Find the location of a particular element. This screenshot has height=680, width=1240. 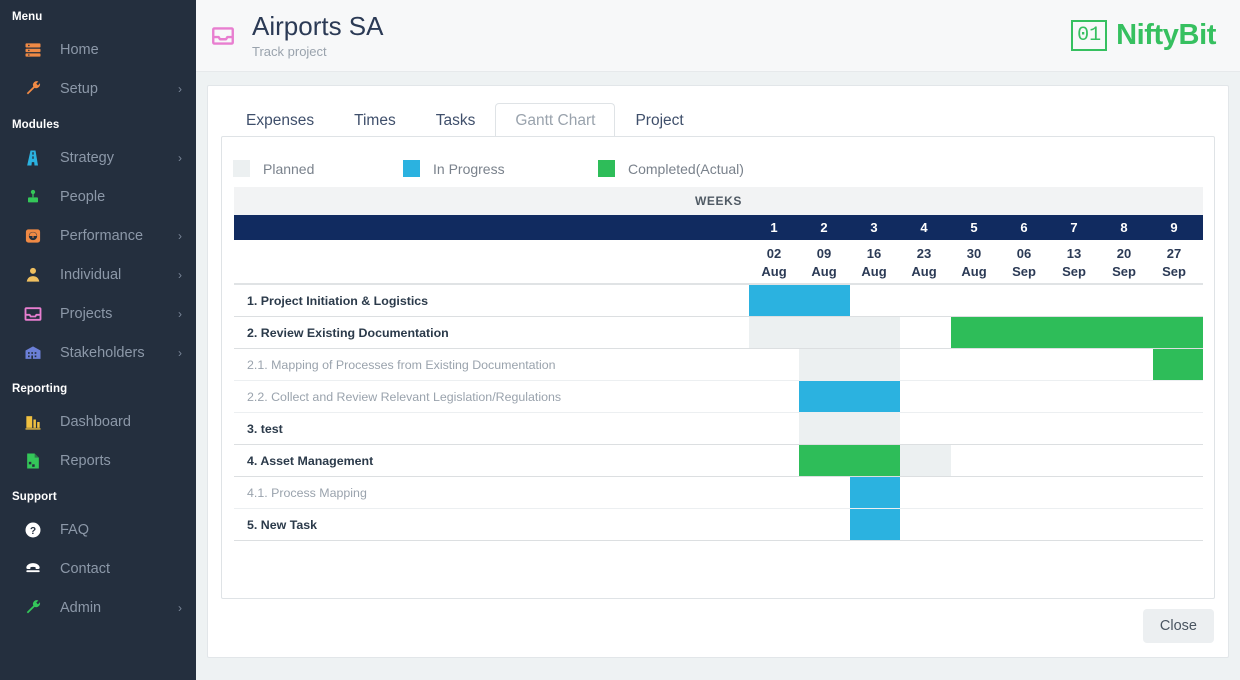

title-block: Airports SA Track project is located at coordinates (661, 36).